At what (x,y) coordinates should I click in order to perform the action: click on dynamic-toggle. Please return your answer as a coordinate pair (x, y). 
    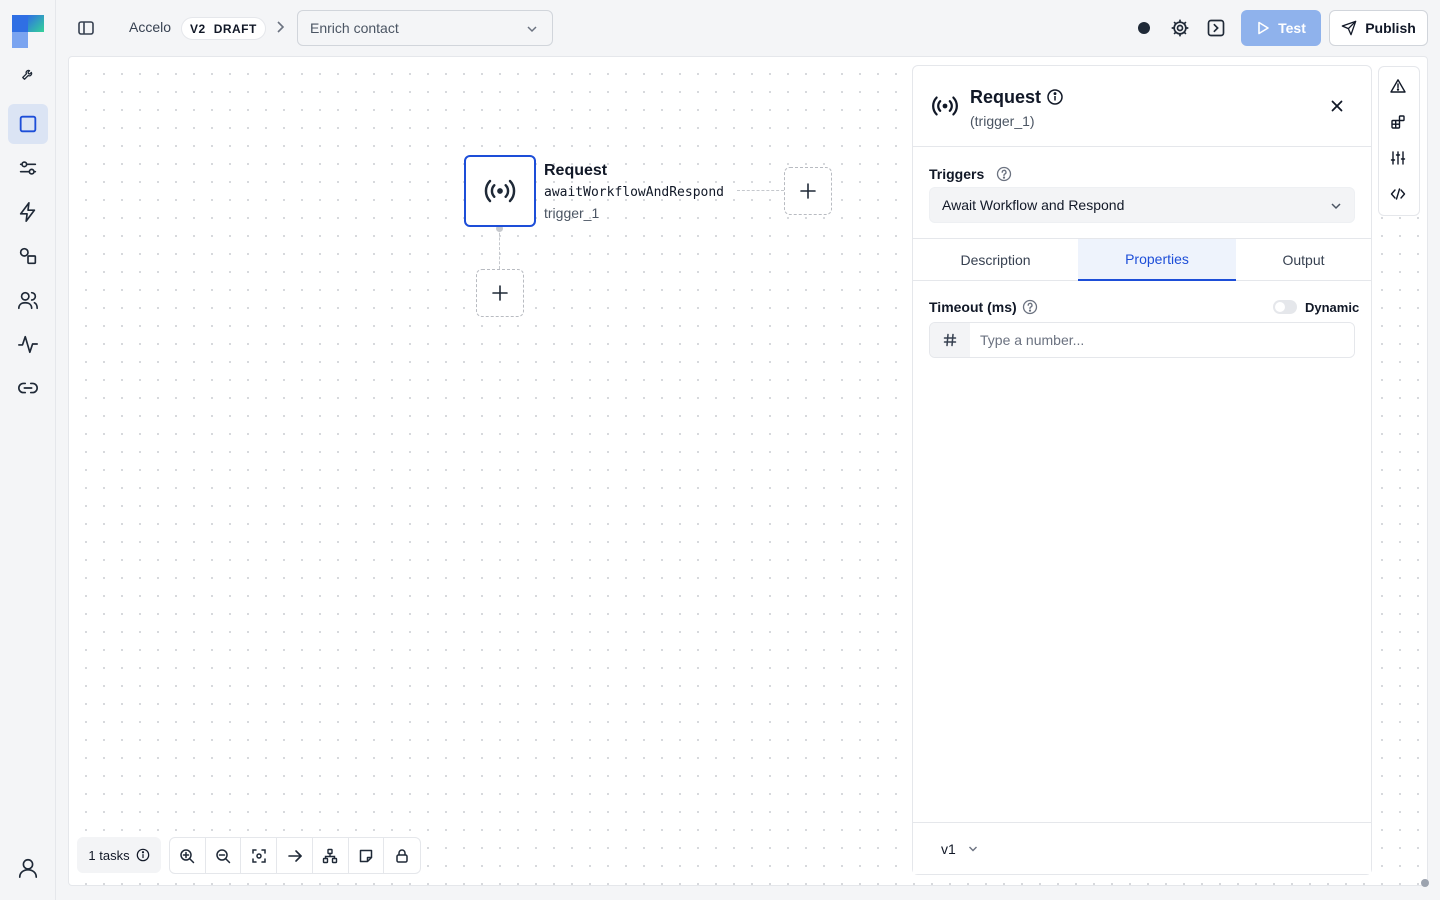
    Looking at the image, I should click on (1285, 307).